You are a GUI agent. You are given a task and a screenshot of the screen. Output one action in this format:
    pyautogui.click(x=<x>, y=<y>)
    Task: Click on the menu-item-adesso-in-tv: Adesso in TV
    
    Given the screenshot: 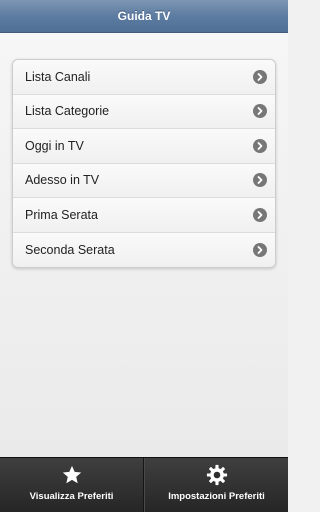 What is the action you would take?
    pyautogui.click(x=144, y=180)
    